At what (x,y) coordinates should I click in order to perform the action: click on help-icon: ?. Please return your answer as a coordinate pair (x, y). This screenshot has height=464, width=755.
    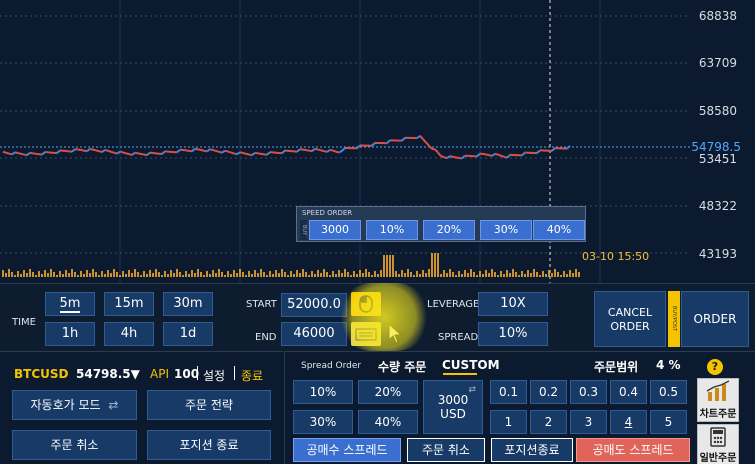
    Looking at the image, I should click on (715, 367).